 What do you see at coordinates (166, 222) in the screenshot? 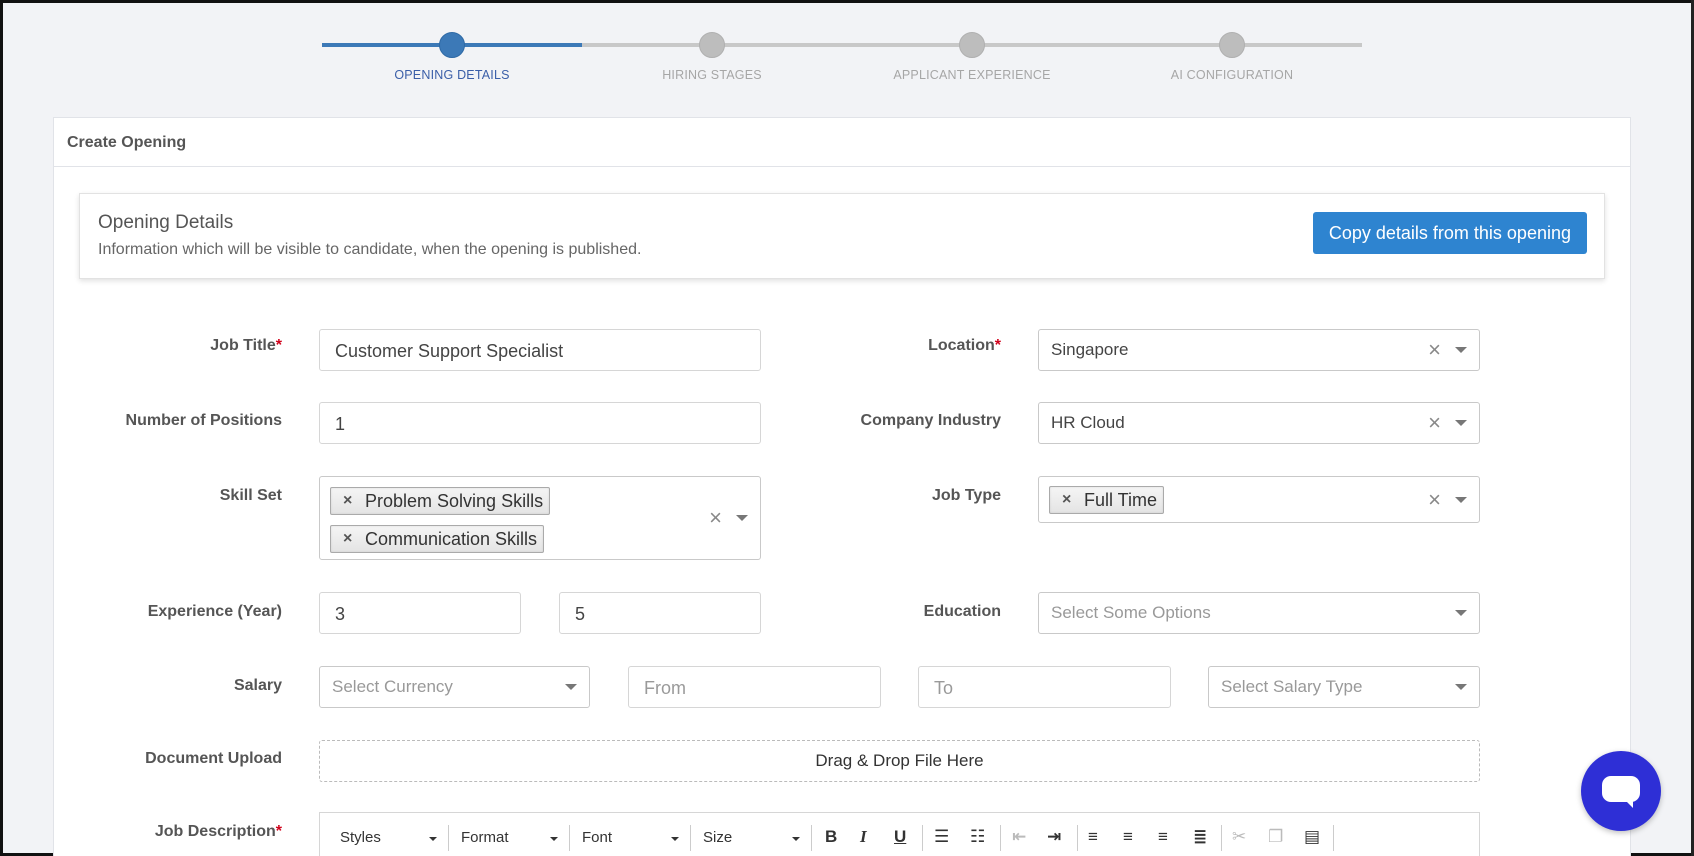
I see `section-title: Opening Details` at bounding box center [166, 222].